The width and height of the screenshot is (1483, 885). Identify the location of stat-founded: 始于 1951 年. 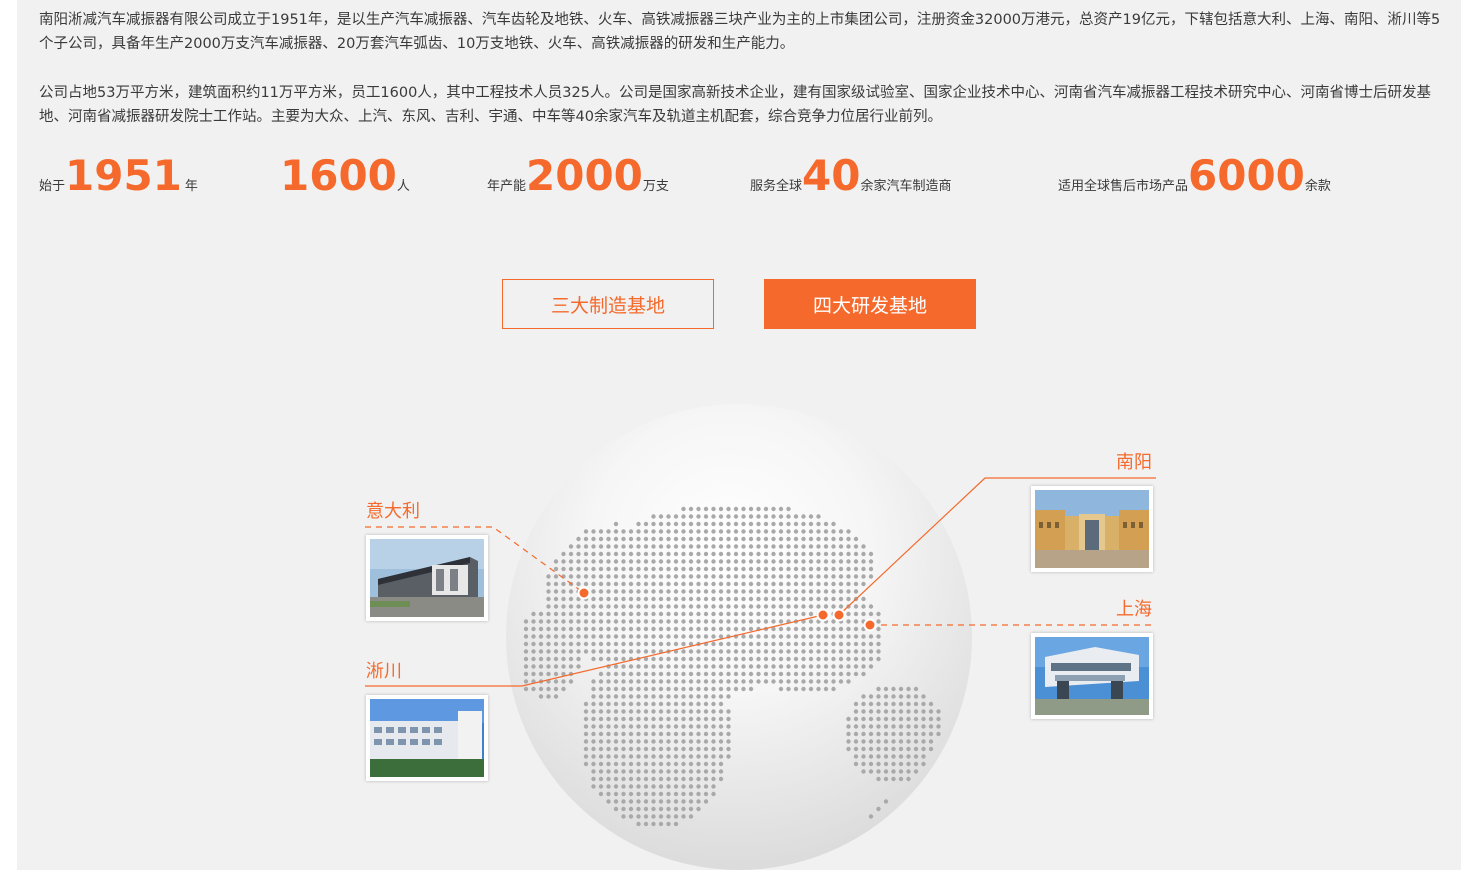
(118, 176).